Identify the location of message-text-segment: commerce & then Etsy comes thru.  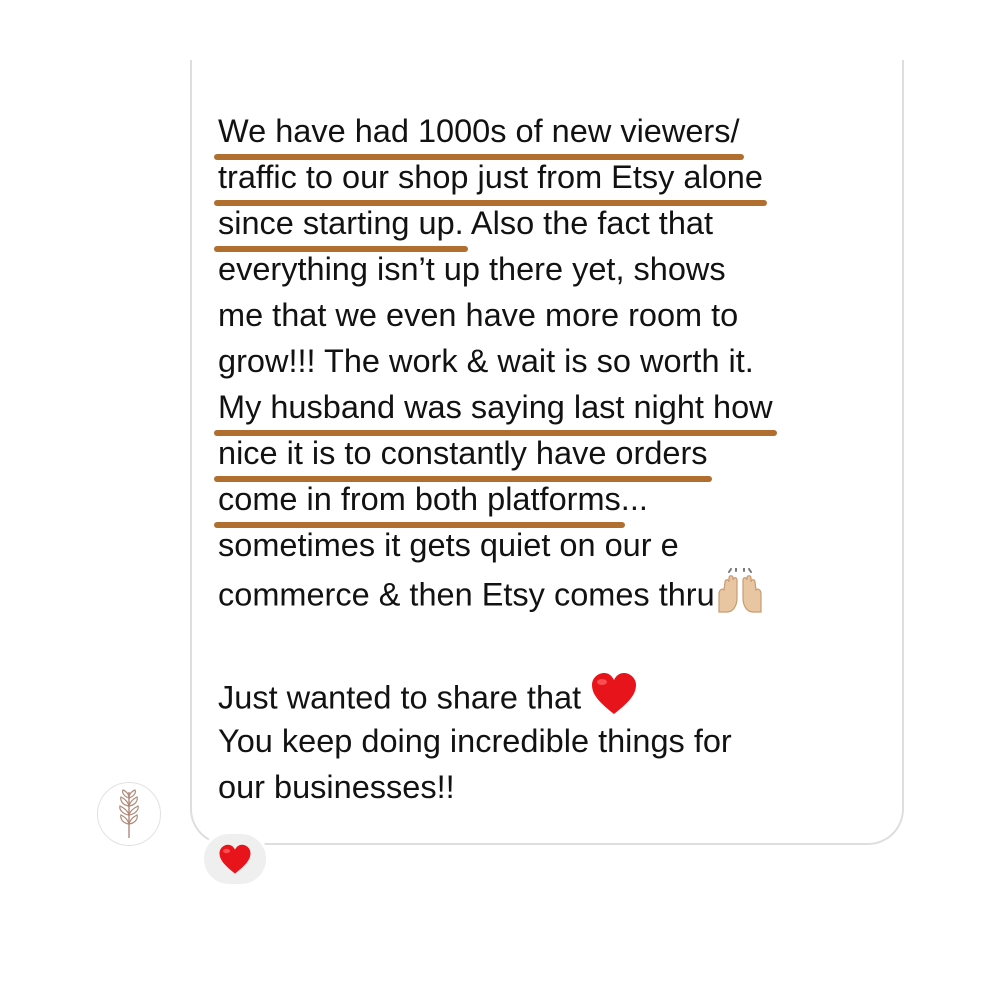
(466, 594).